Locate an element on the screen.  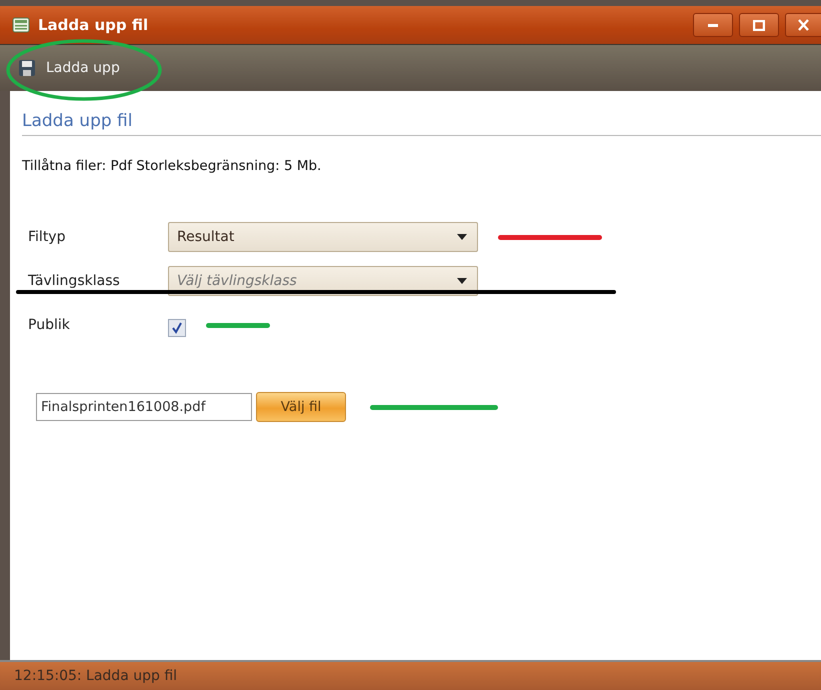
window-title: Ladda upp fil is located at coordinates (93, 25).